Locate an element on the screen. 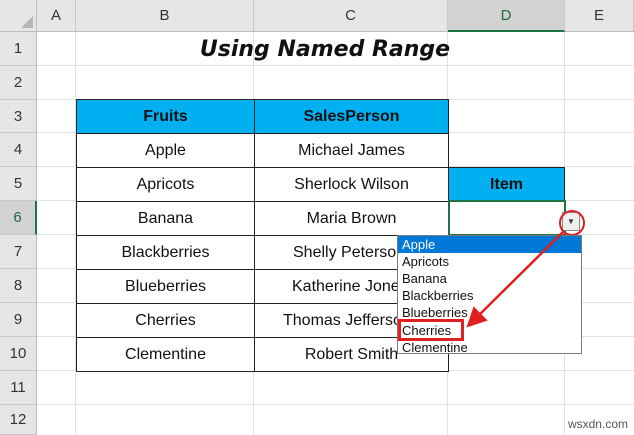  watermark: wsxdn.com is located at coordinates (597, 424).